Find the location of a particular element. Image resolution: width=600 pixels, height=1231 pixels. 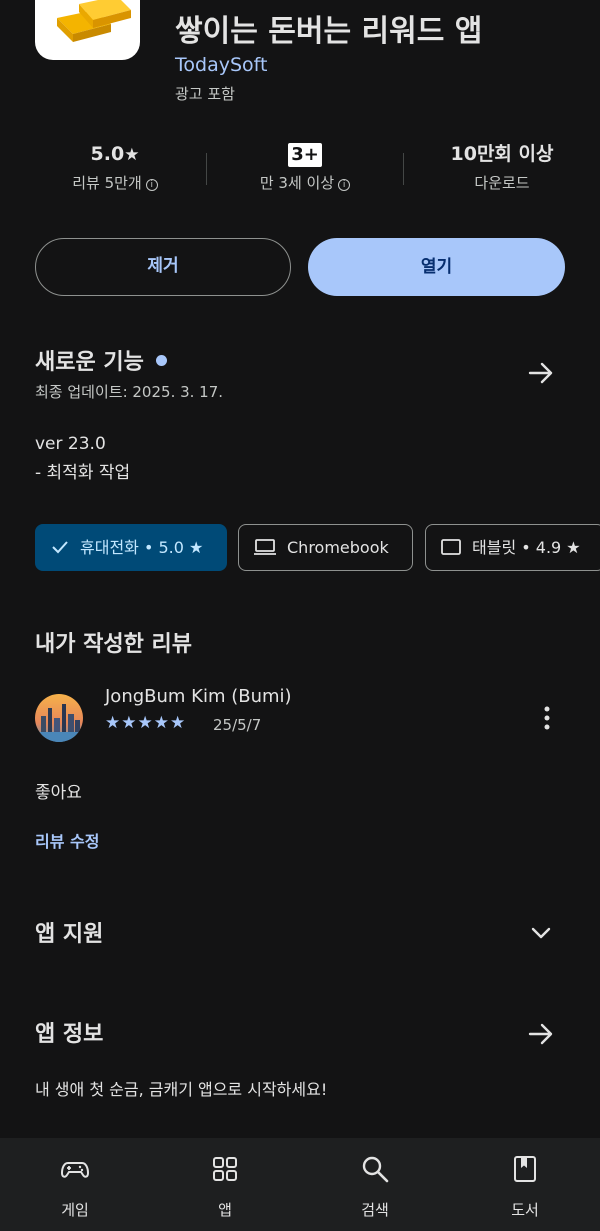

star-icon: ★ is located at coordinates (132, 155).